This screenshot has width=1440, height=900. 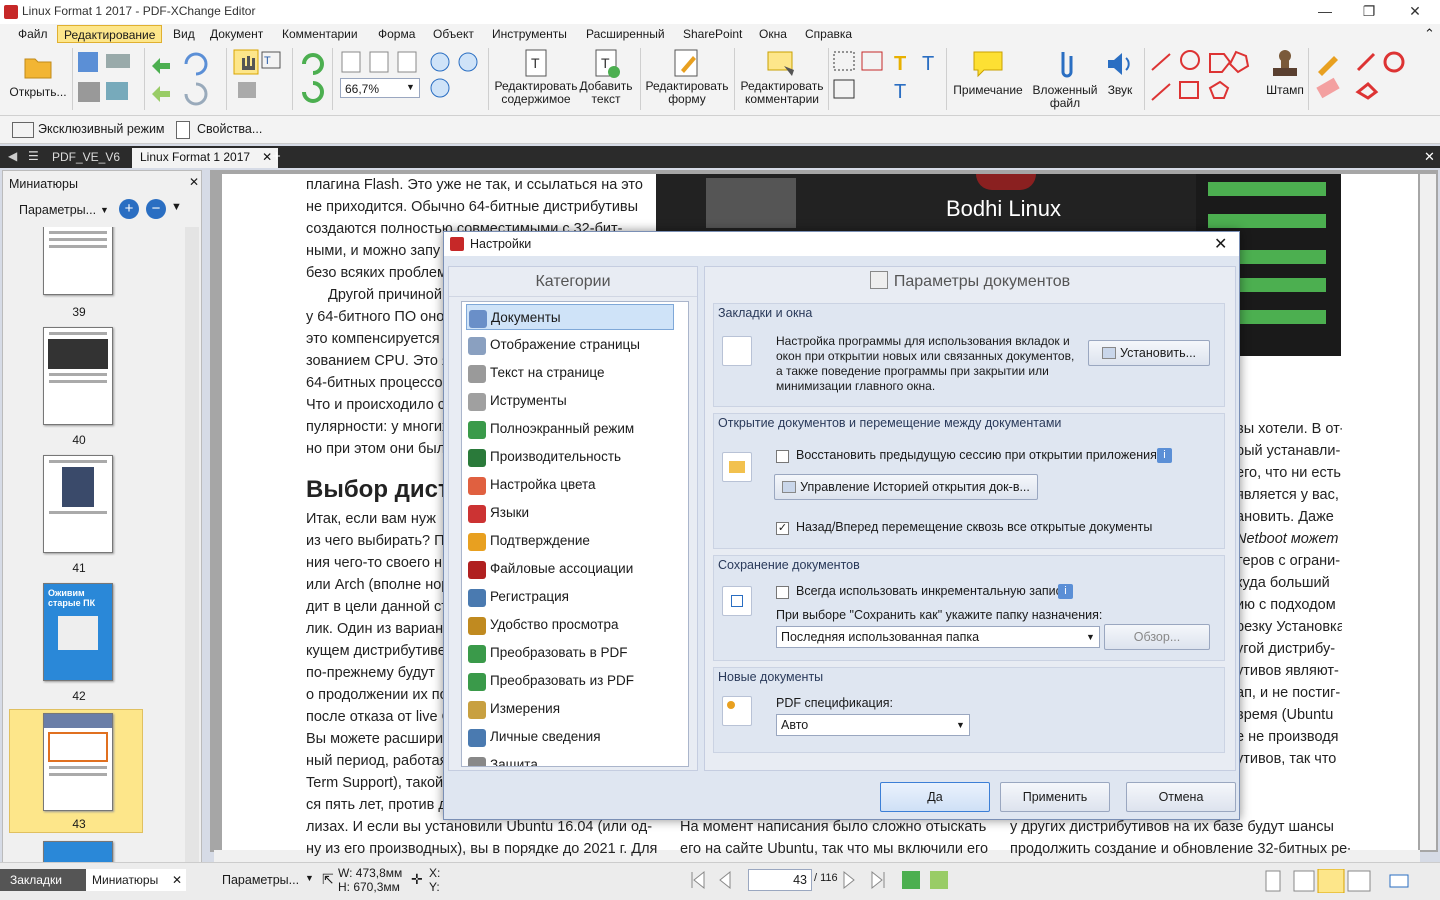 What do you see at coordinates (1181, 797) in the screenshot?
I see `cancel-button: Отмена` at bounding box center [1181, 797].